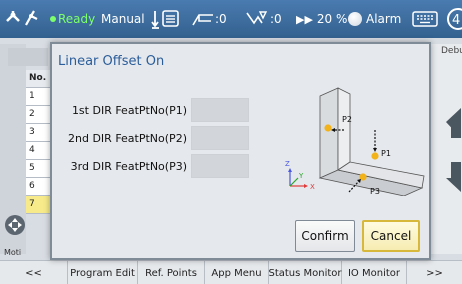  Describe the element at coordinates (128, 166) in the screenshot. I see `field-label-p3: 3rd DIR FeatPtNo(P3)` at that location.